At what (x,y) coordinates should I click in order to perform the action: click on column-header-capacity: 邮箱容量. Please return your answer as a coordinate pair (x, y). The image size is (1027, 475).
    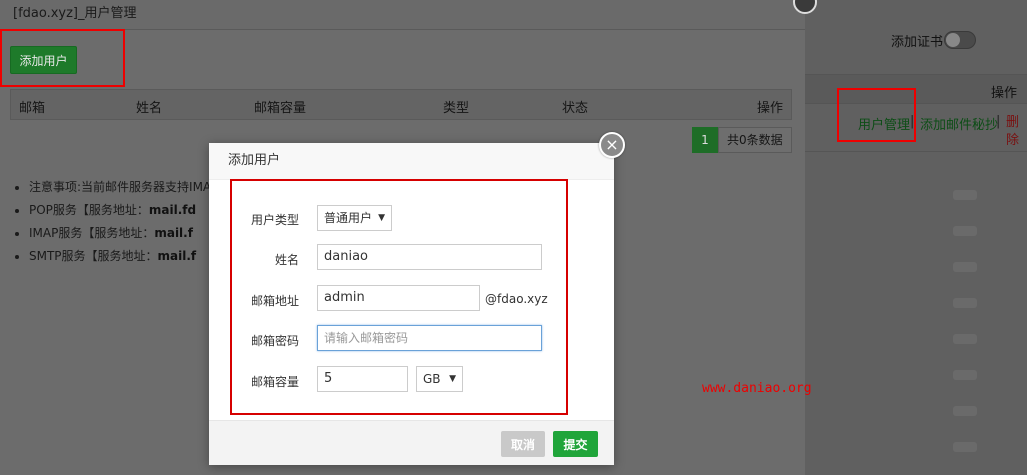
    Looking at the image, I should click on (280, 108).